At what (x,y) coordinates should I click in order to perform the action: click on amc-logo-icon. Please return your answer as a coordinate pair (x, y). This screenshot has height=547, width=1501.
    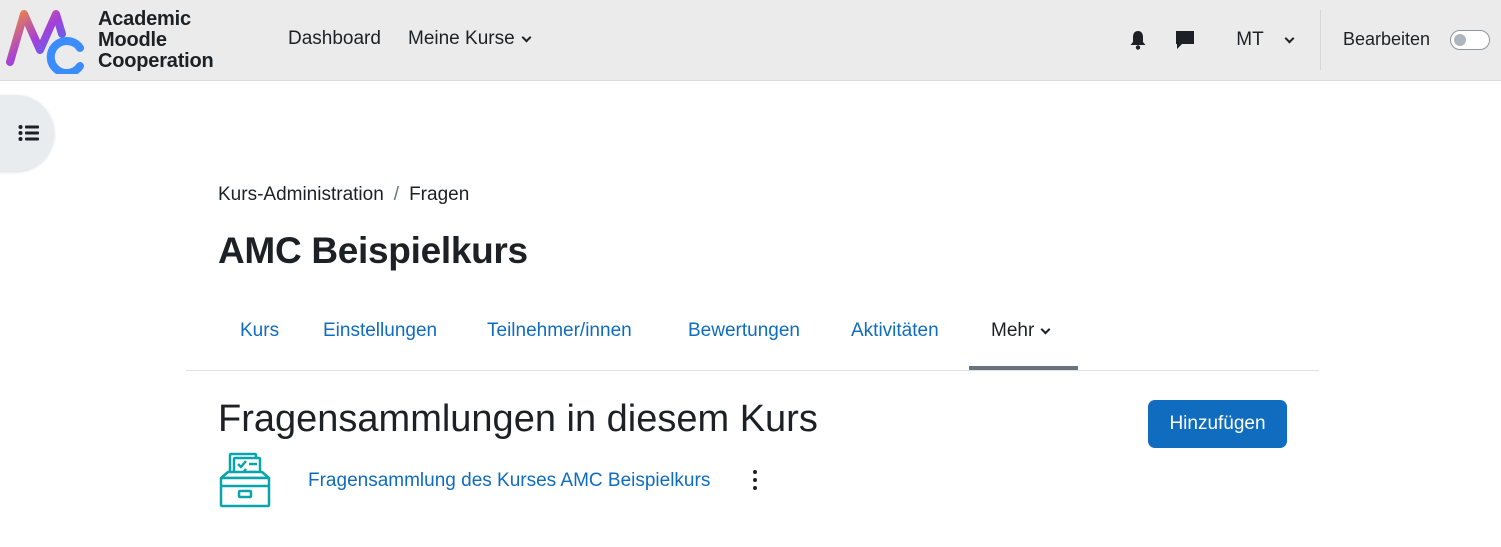
    Looking at the image, I should click on (45, 42).